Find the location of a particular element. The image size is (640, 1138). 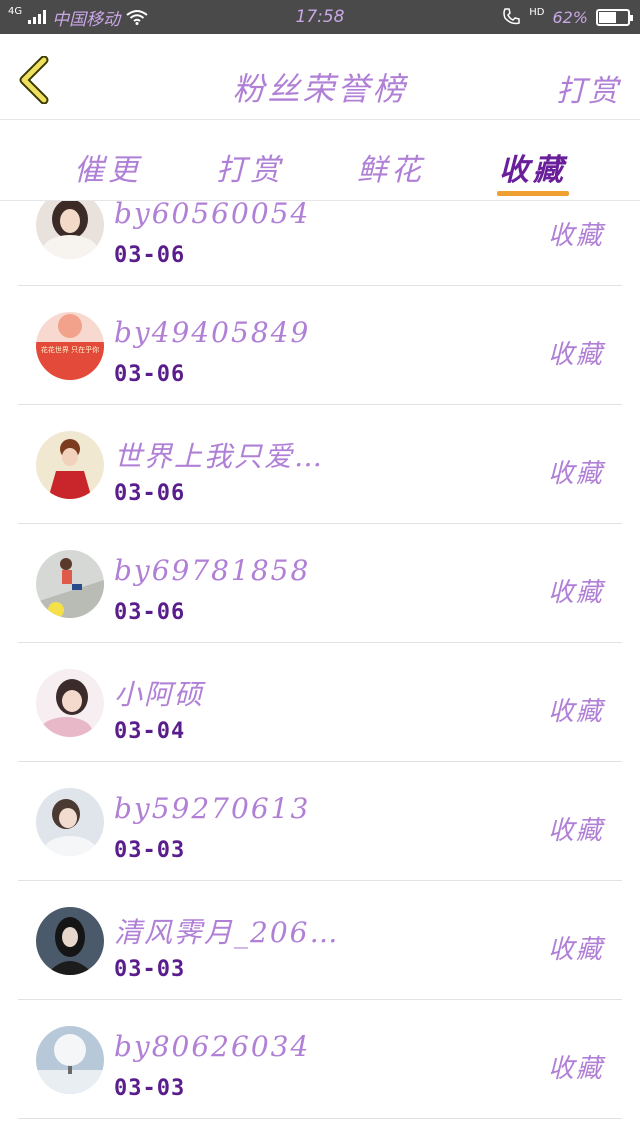

active-tab-indicator is located at coordinates (533, 193).